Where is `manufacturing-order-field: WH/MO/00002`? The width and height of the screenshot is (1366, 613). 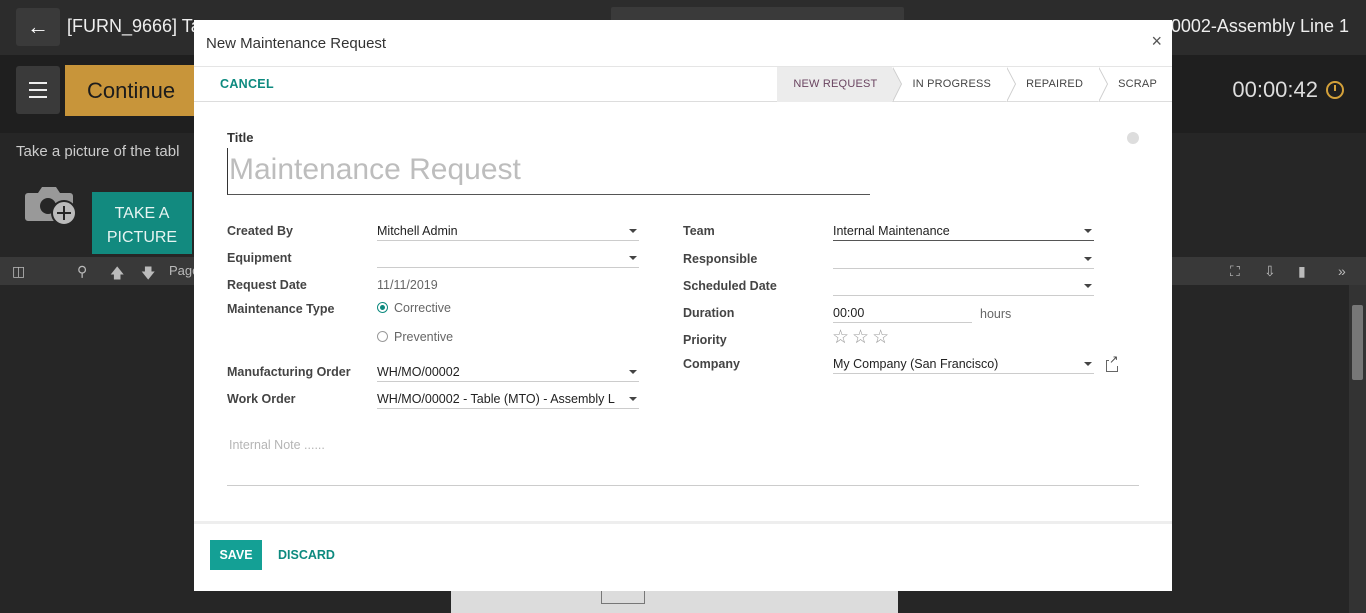 manufacturing-order-field: WH/MO/00002 is located at coordinates (508, 372).